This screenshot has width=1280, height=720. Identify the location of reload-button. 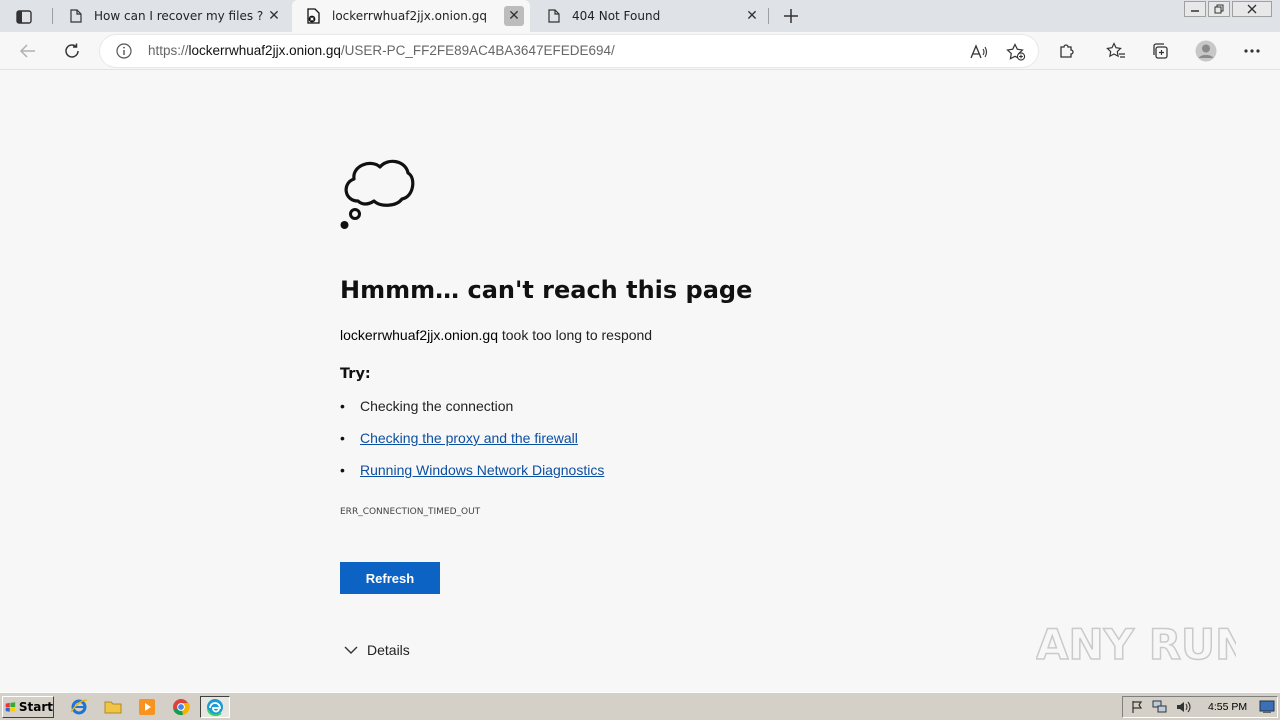
(72, 51).